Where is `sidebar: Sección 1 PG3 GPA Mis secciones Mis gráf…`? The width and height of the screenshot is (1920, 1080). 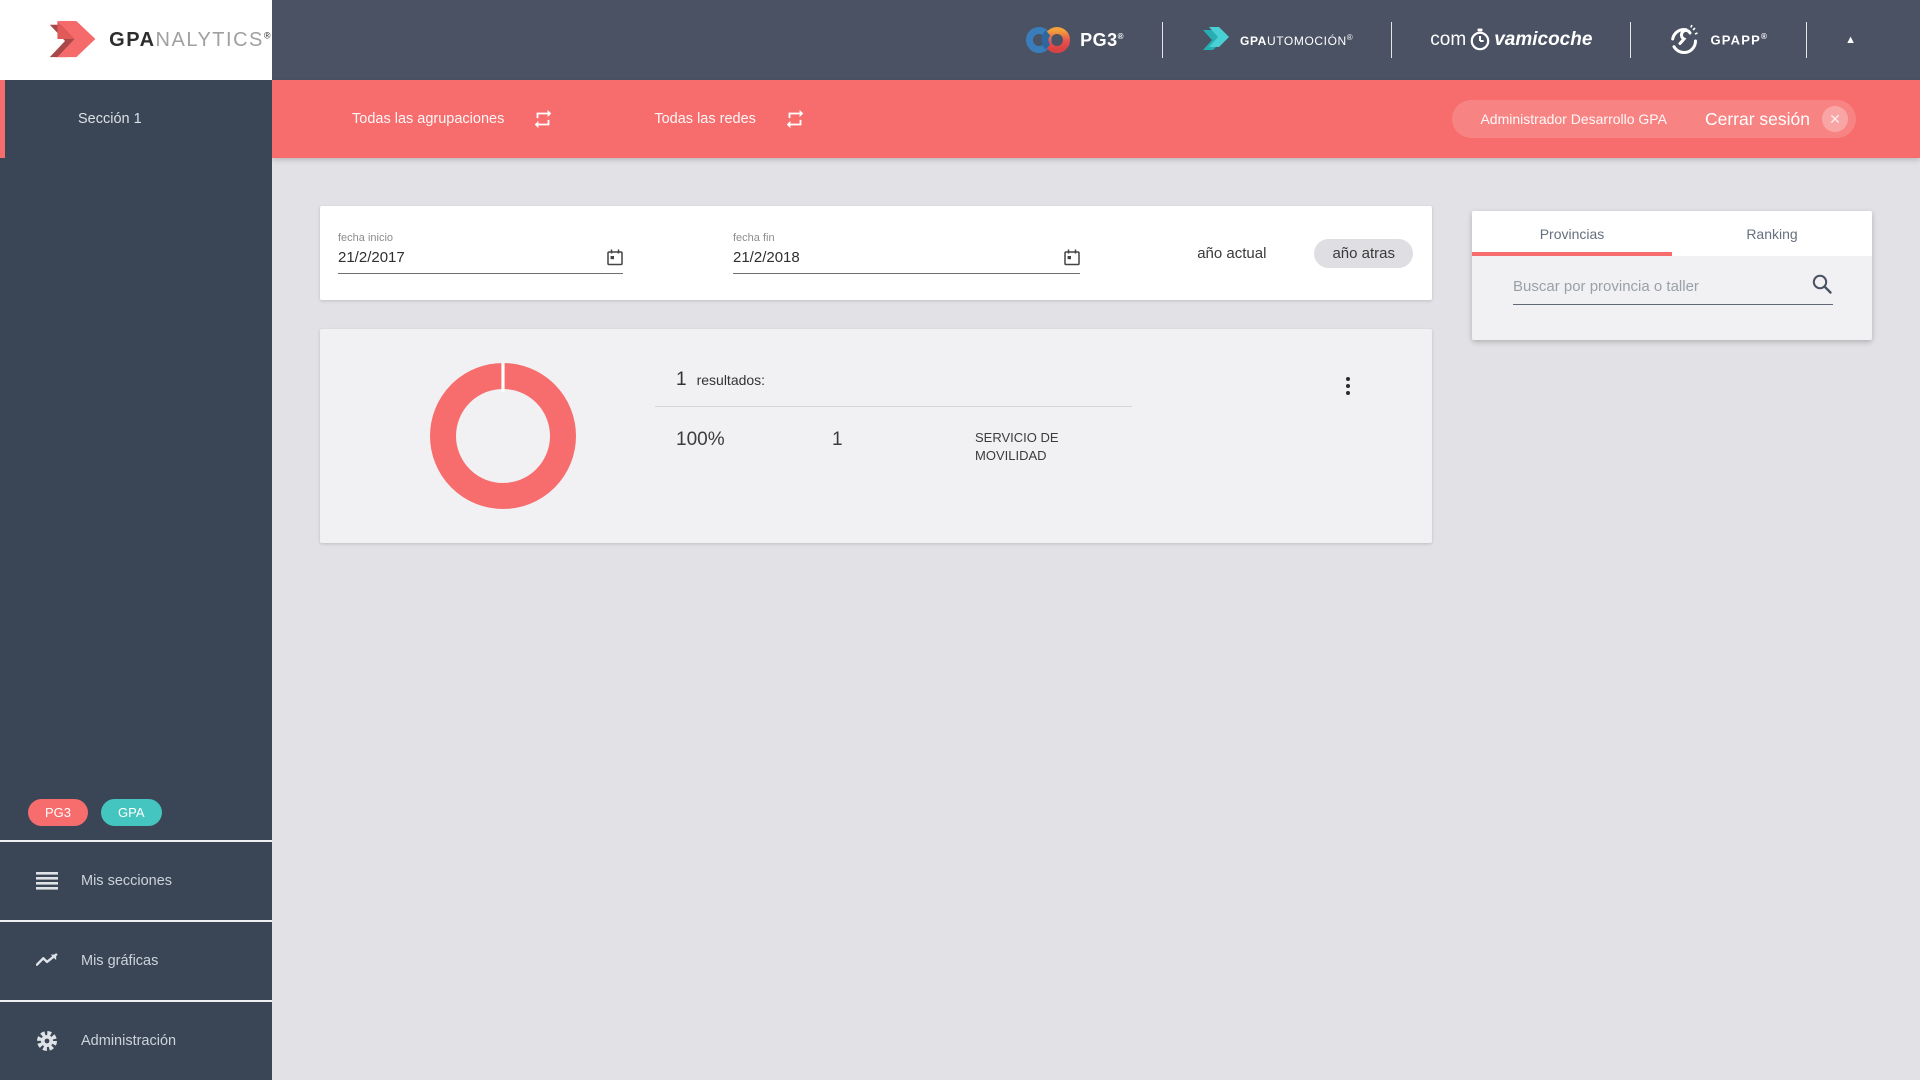 sidebar: Sección 1 PG3 GPA Mis secciones Mis gráf… is located at coordinates (136, 580).